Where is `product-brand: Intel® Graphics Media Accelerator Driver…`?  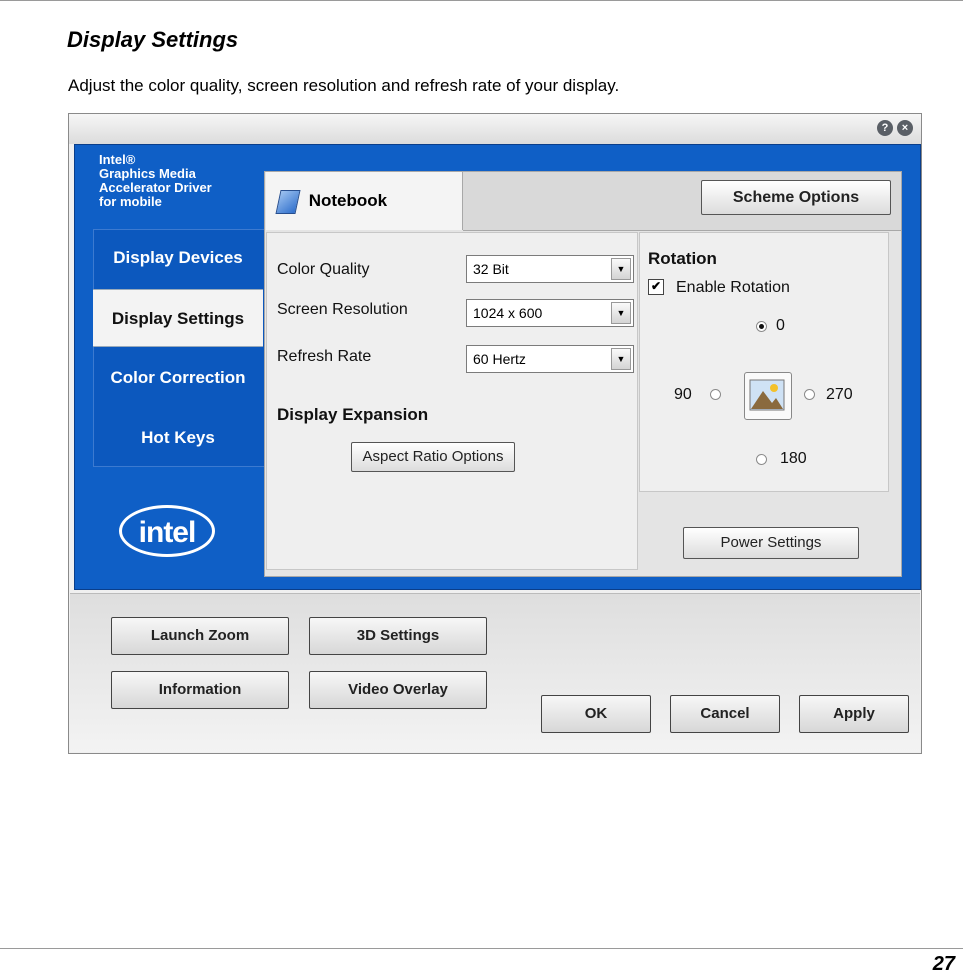 product-brand: Intel® Graphics Media Accelerator Driver… is located at coordinates (155, 181).